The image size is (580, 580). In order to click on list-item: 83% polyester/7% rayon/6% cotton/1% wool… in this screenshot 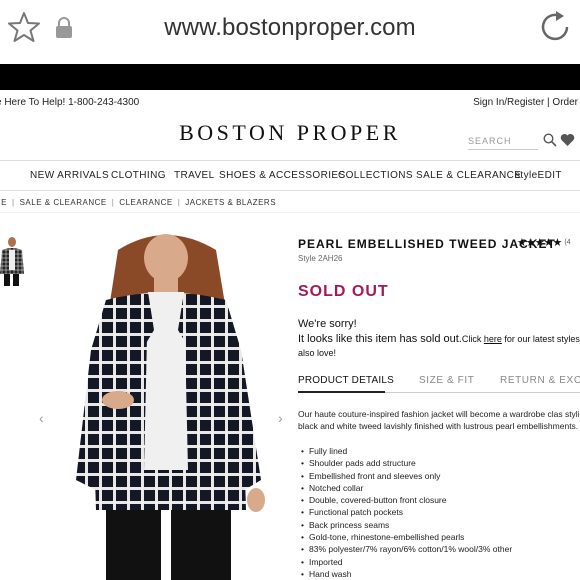, I will do `click(406, 549)`.